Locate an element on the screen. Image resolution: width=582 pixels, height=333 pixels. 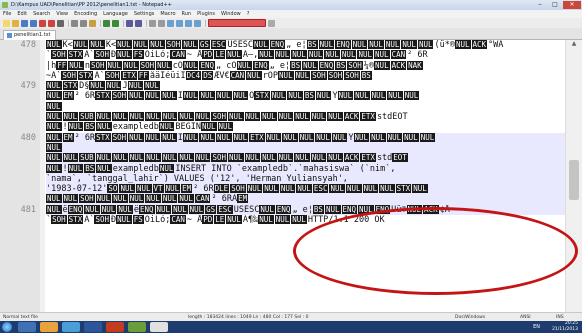
sync-scroll-icon is located at coordinates (170, 23).